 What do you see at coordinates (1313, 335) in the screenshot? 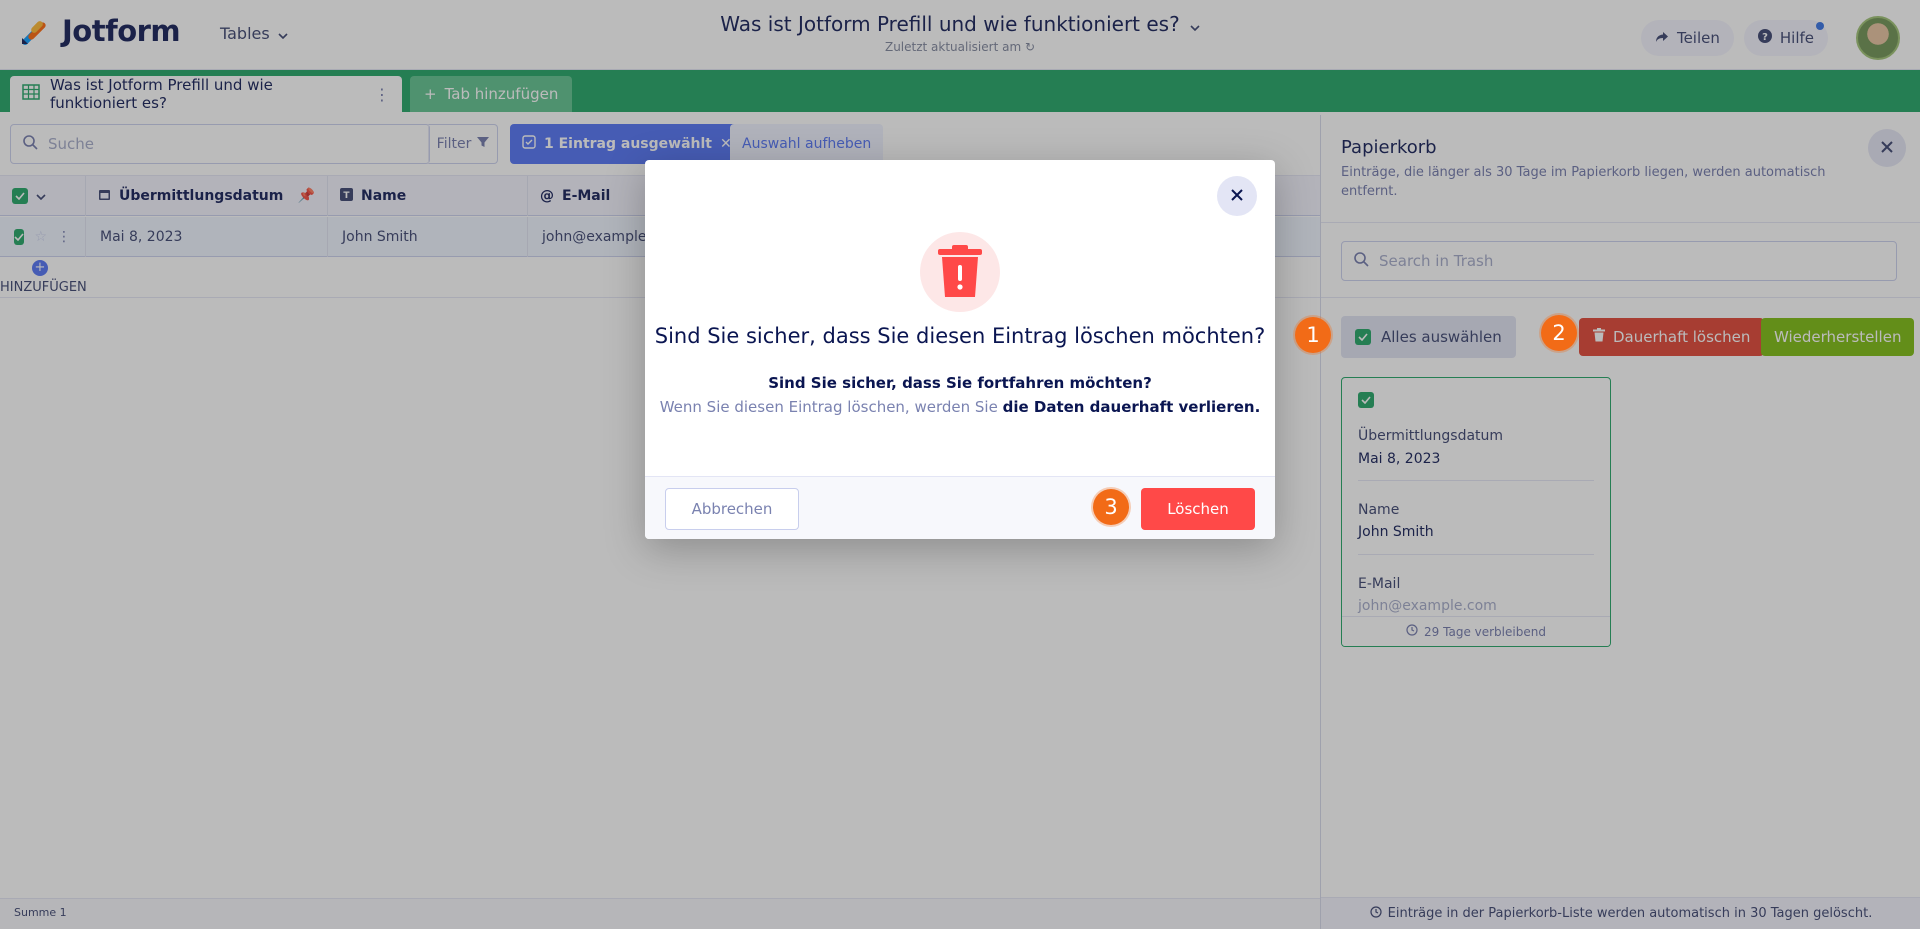
I see `step-marker-1: 1` at bounding box center [1313, 335].